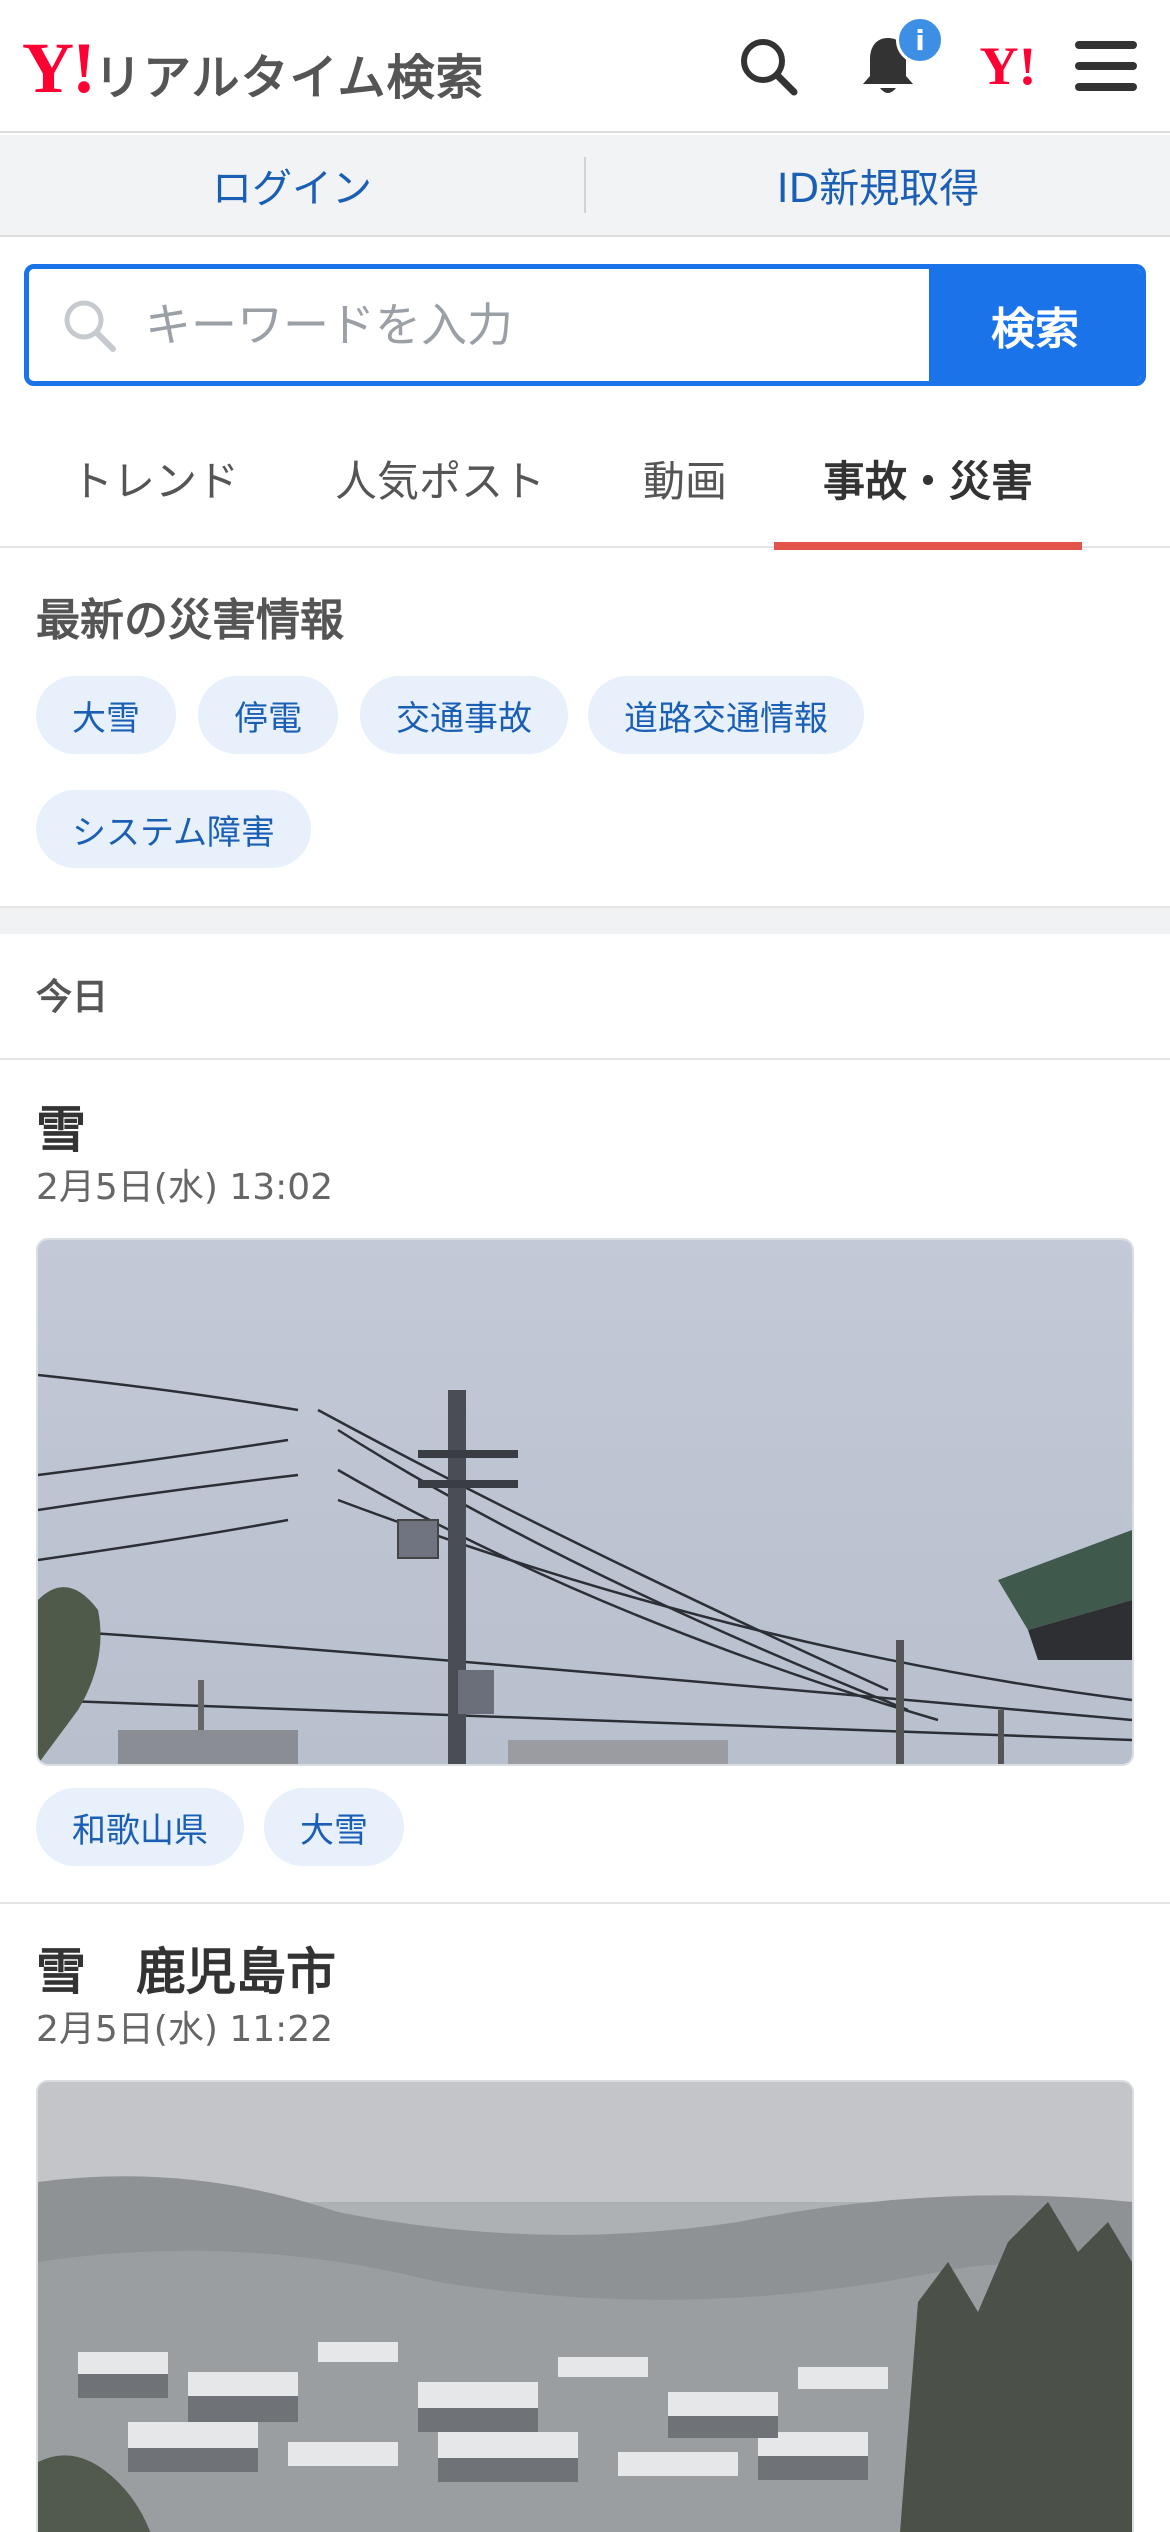 This screenshot has height=2532, width=1170. What do you see at coordinates (72, 997) in the screenshot?
I see `day-label: 今日` at bounding box center [72, 997].